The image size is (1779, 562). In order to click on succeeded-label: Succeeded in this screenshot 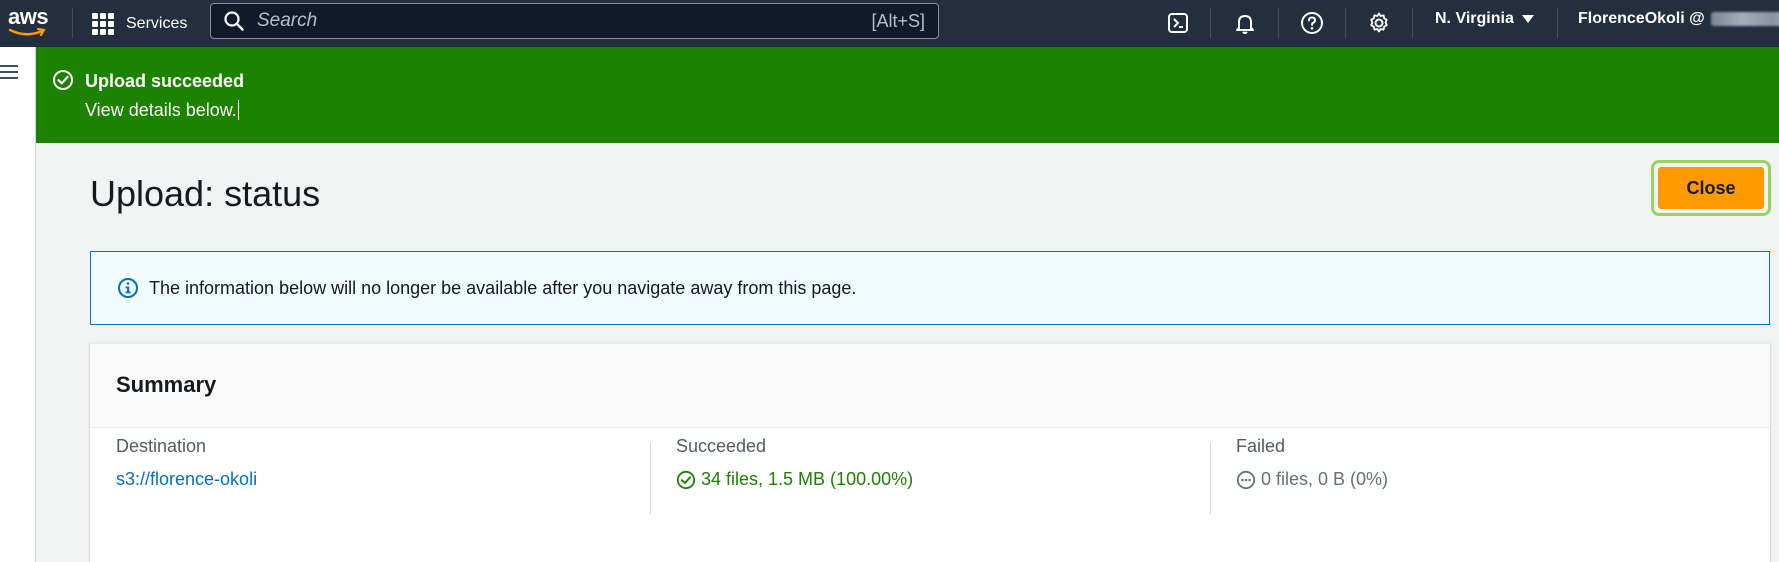, I will do `click(721, 446)`.